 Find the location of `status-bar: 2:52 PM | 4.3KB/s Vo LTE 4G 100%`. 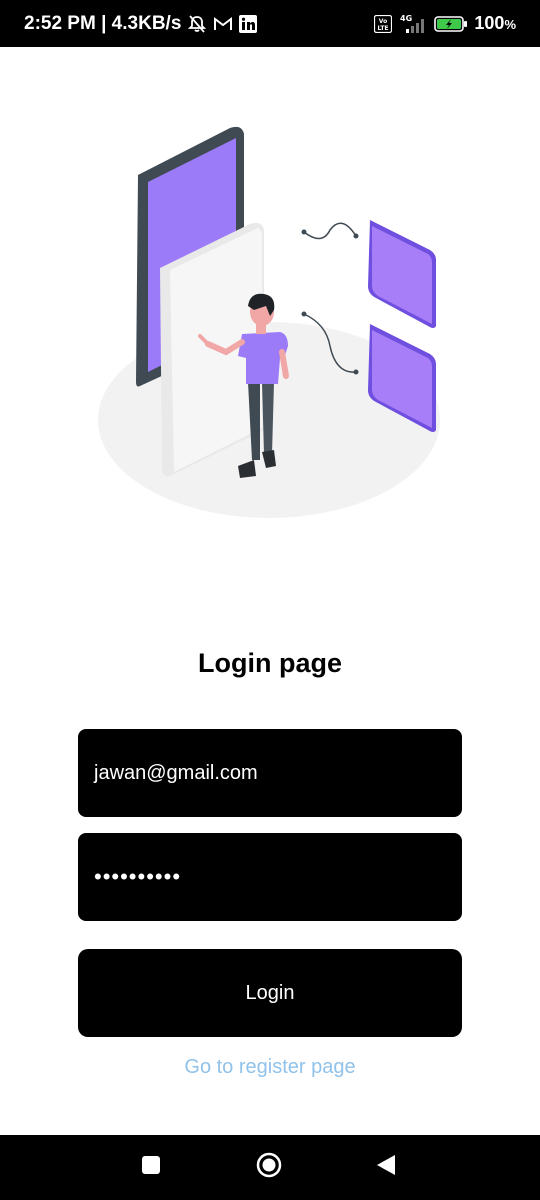

status-bar: 2:52 PM | 4.3KB/s Vo LTE 4G 100% is located at coordinates (270, 23).